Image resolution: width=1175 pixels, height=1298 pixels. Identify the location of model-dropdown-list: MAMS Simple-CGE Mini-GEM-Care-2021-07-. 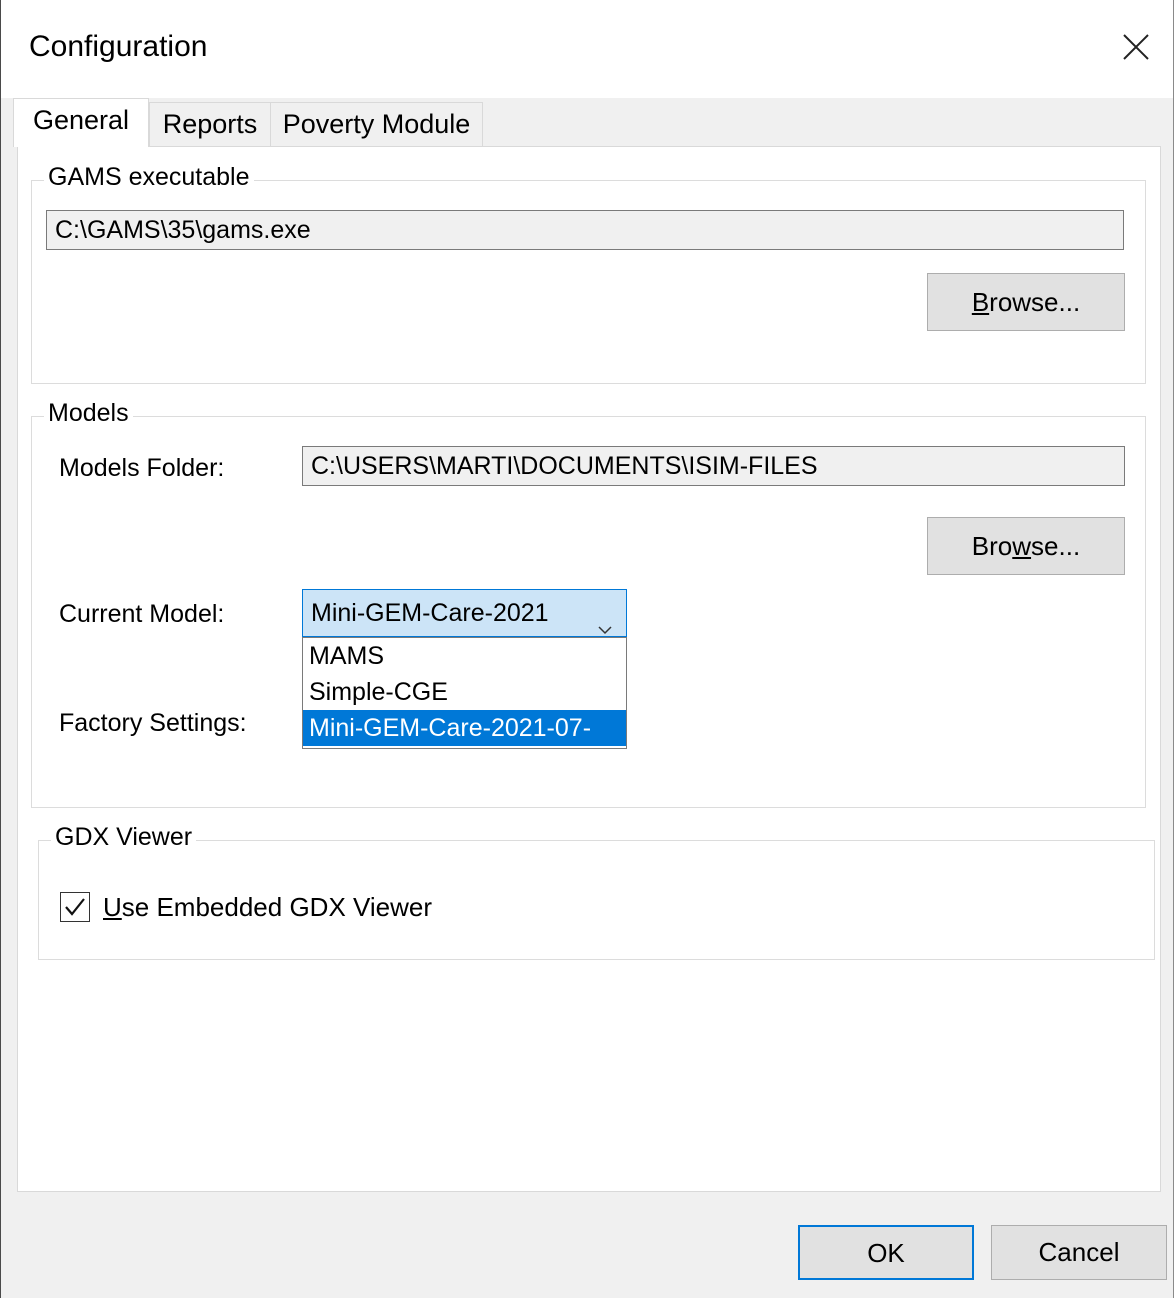
(464, 693).